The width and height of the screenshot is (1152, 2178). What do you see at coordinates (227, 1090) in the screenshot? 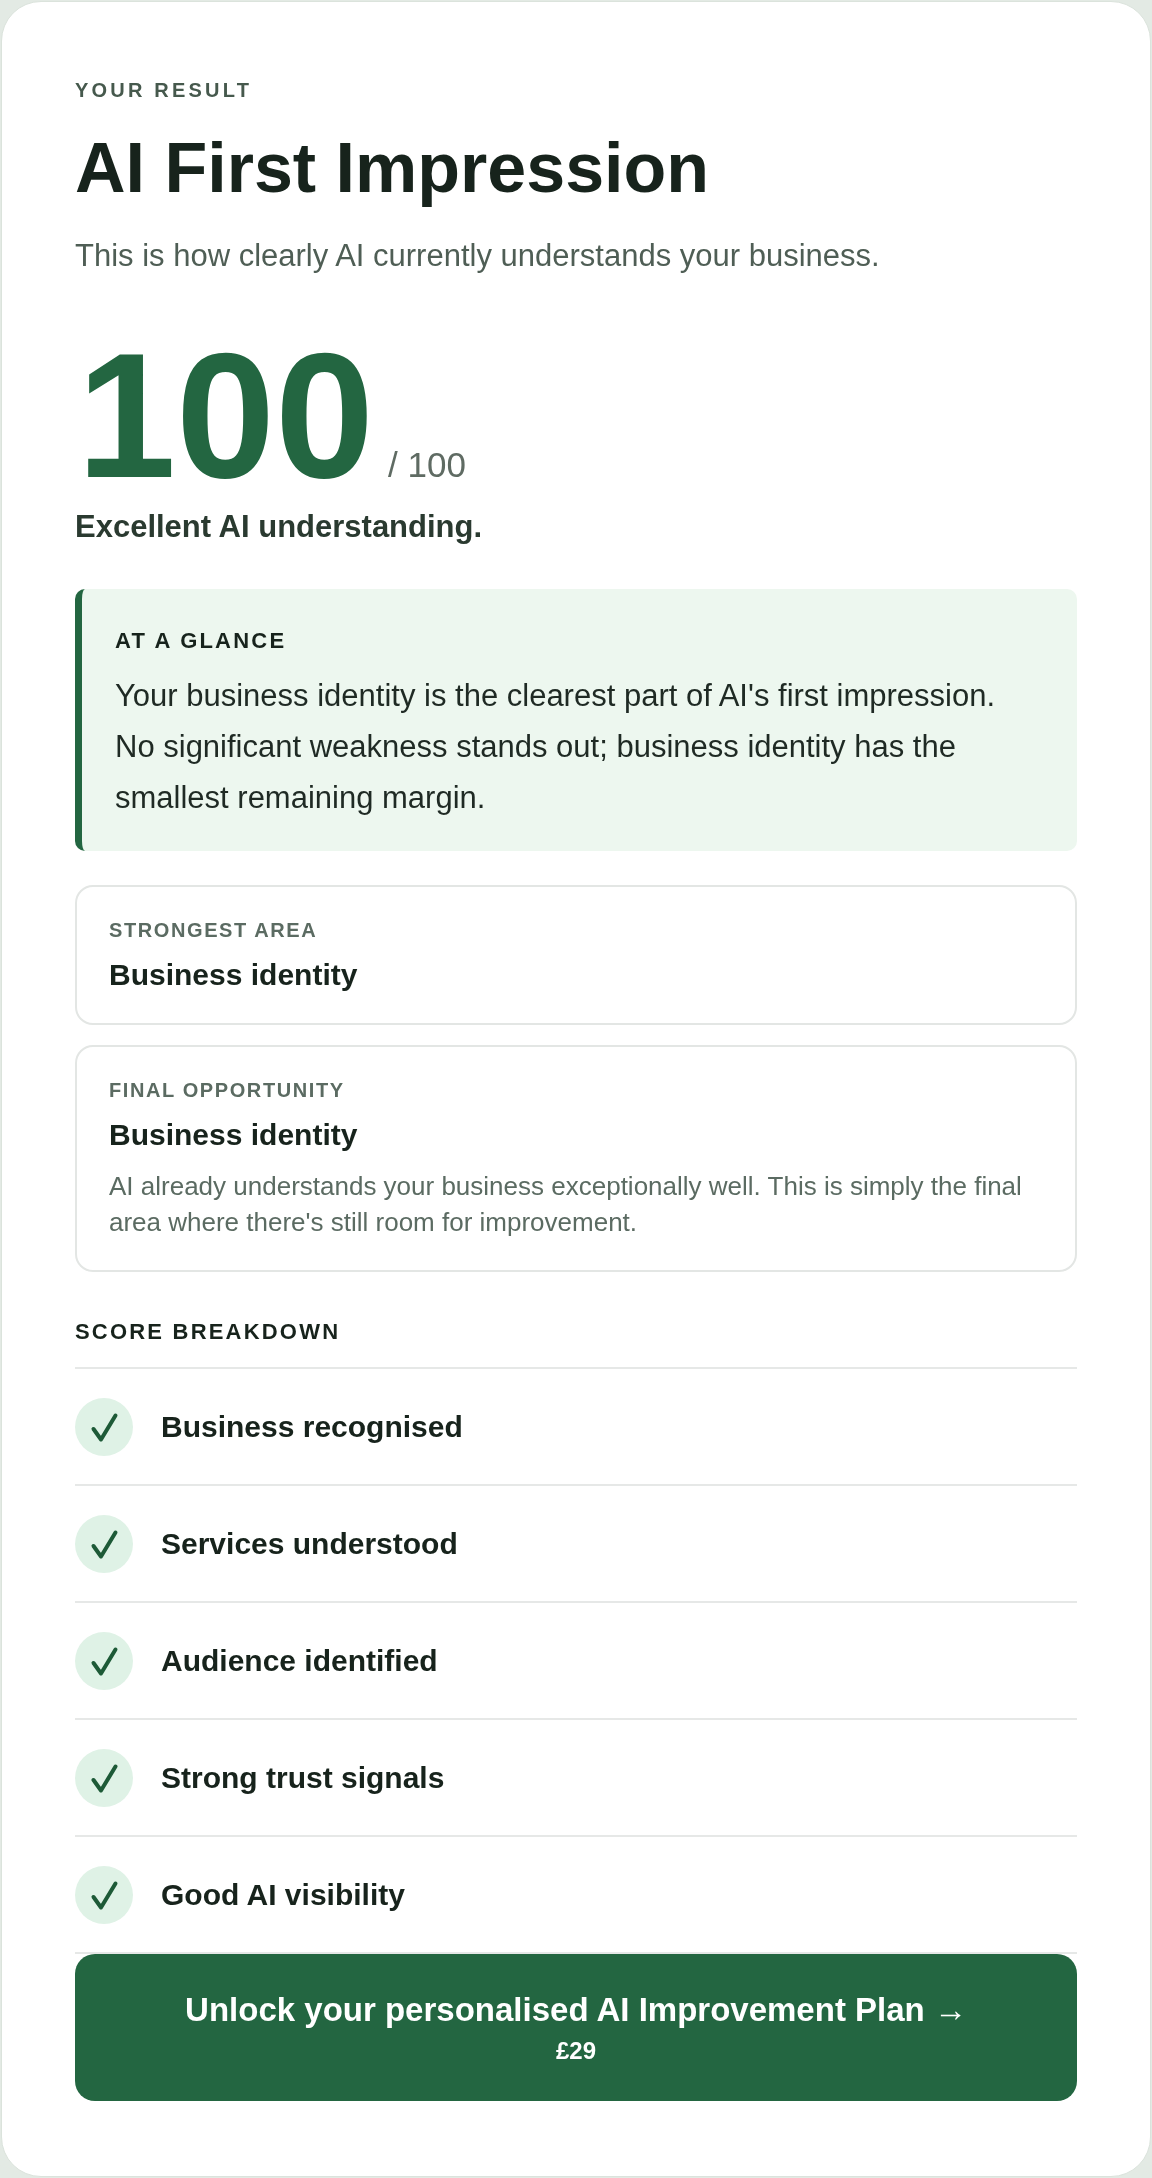
I see `card-label: FINAL OPPORTUNITY` at bounding box center [227, 1090].